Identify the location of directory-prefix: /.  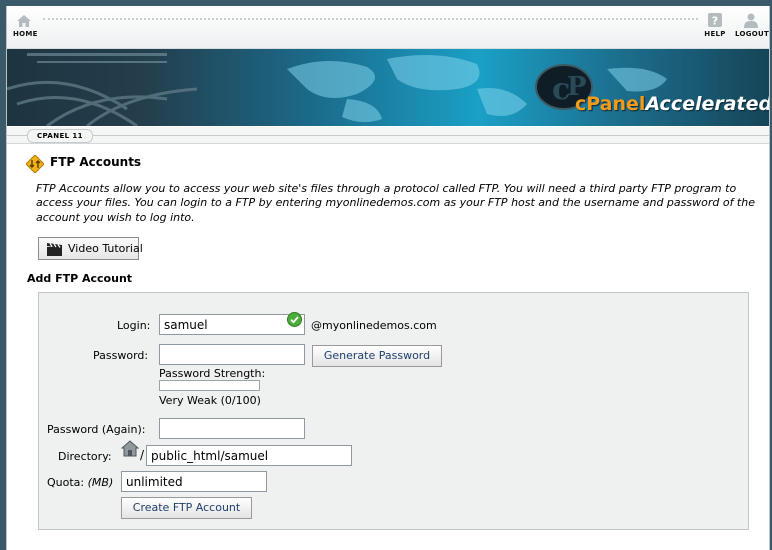
(142, 455).